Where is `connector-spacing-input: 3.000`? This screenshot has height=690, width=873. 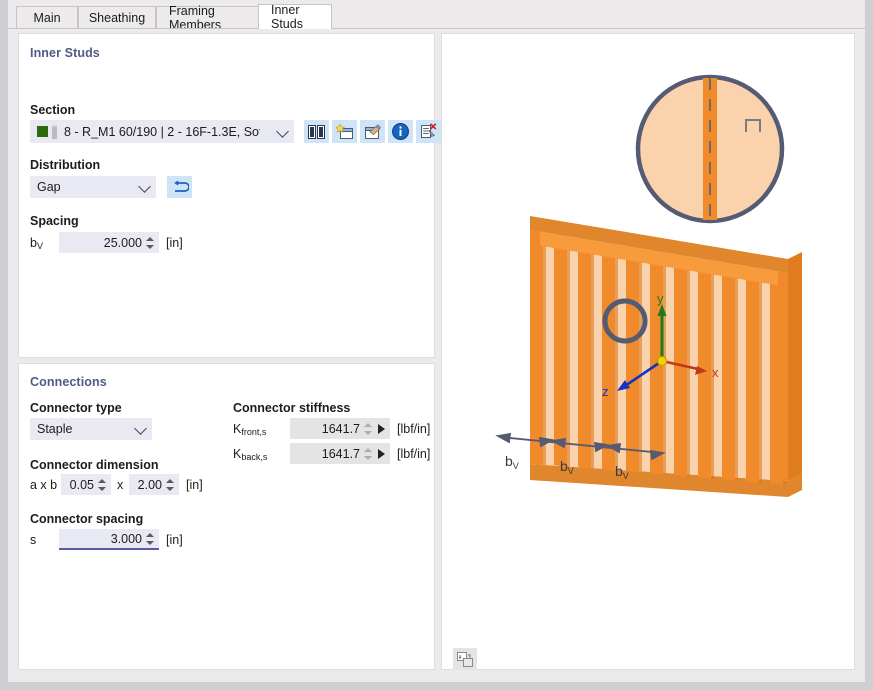 connector-spacing-input: 3.000 is located at coordinates (109, 539).